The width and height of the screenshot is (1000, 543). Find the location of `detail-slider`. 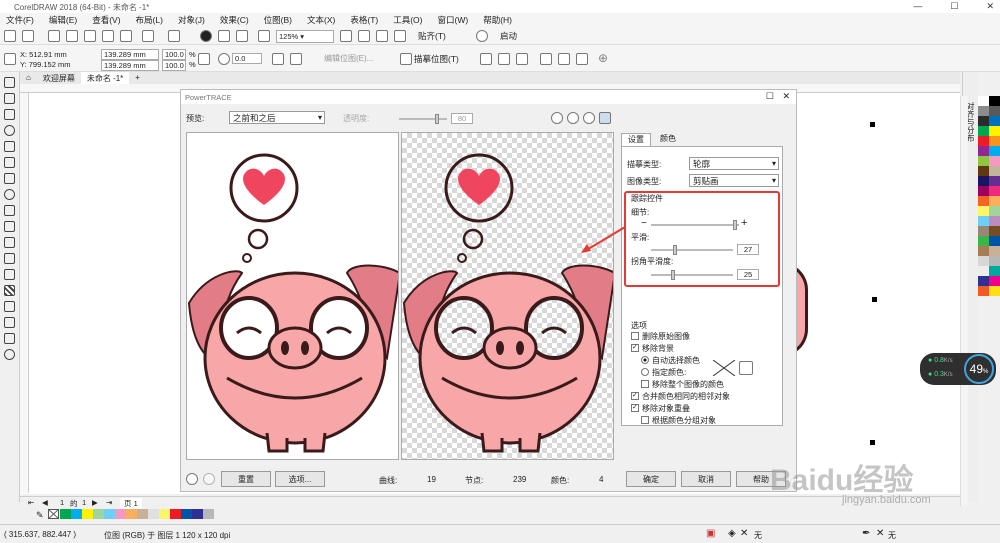

detail-slider is located at coordinates (695, 225).